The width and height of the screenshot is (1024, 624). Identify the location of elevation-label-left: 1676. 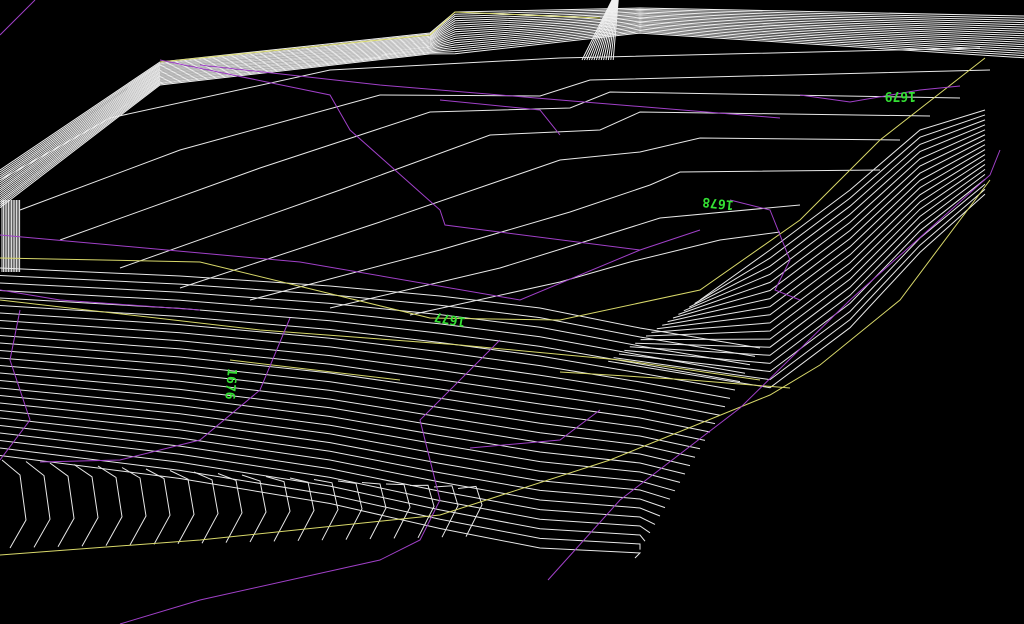
(230, 384).